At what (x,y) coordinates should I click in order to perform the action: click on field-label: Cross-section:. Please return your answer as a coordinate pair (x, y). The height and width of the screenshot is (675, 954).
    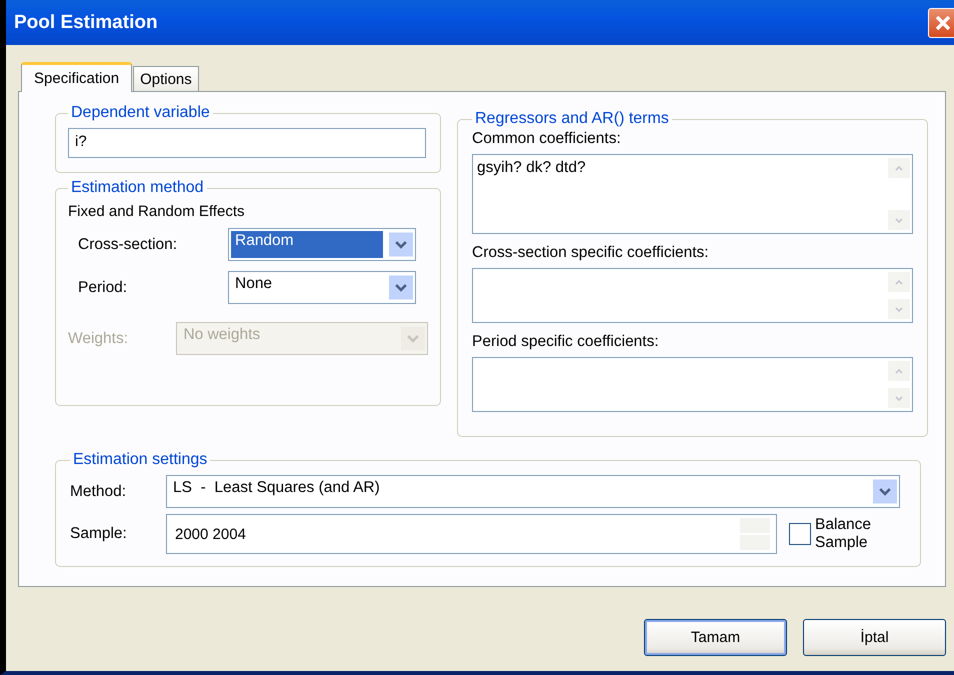
    Looking at the image, I should click on (128, 245).